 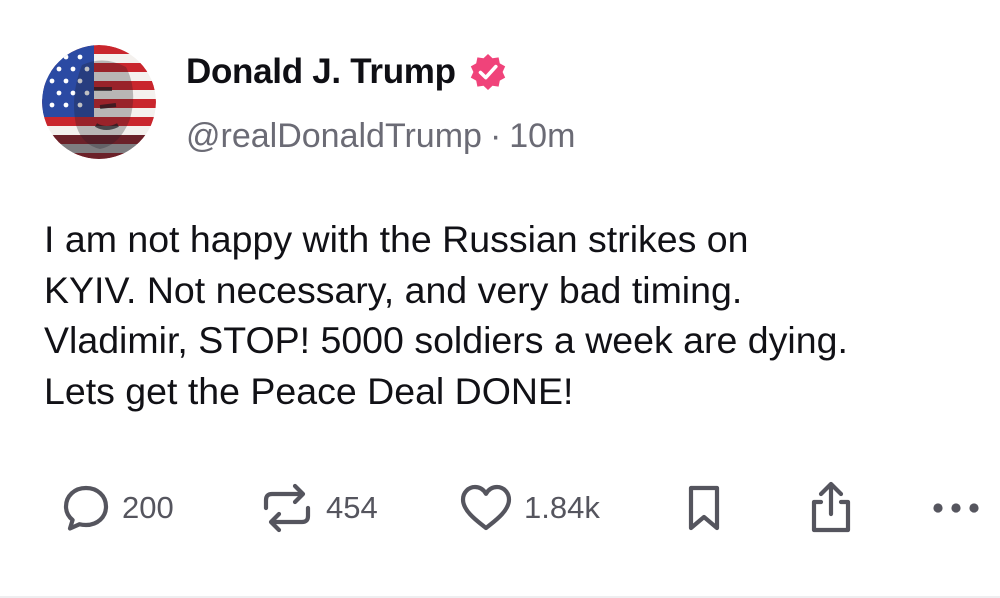 What do you see at coordinates (486, 507) in the screenshot?
I see `heart-icon` at bounding box center [486, 507].